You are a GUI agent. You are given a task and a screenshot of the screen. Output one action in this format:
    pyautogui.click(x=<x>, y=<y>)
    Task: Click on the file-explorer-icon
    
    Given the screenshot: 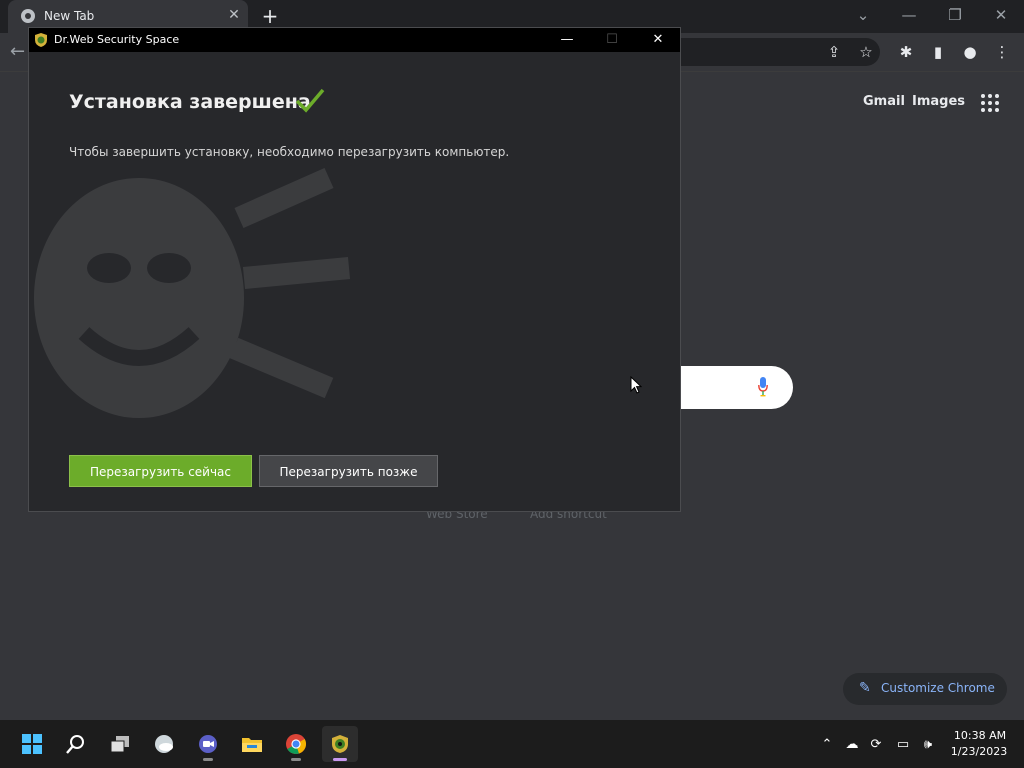 What is the action you would take?
    pyautogui.click(x=252, y=745)
    